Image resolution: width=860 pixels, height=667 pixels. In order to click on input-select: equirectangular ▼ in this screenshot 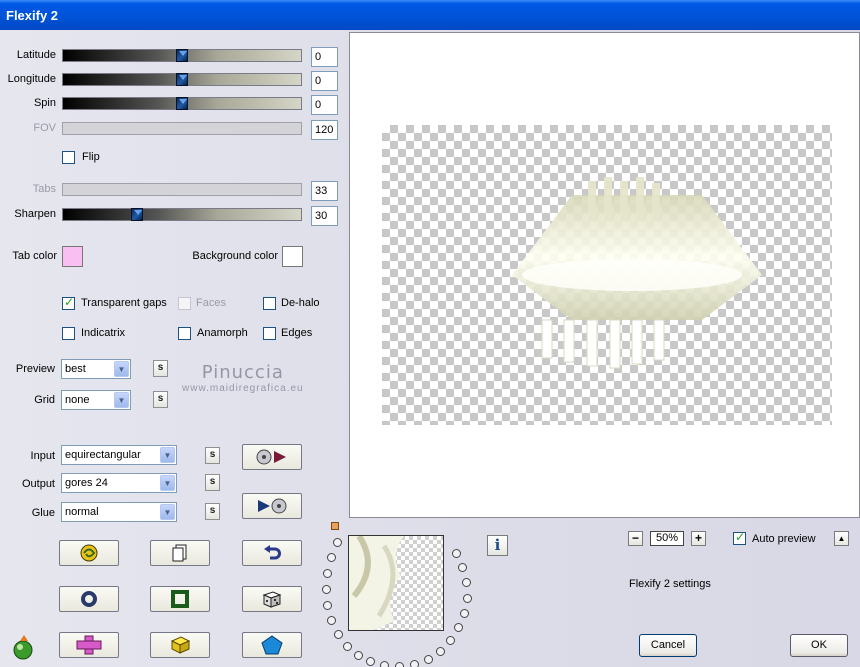, I will do `click(119, 455)`.